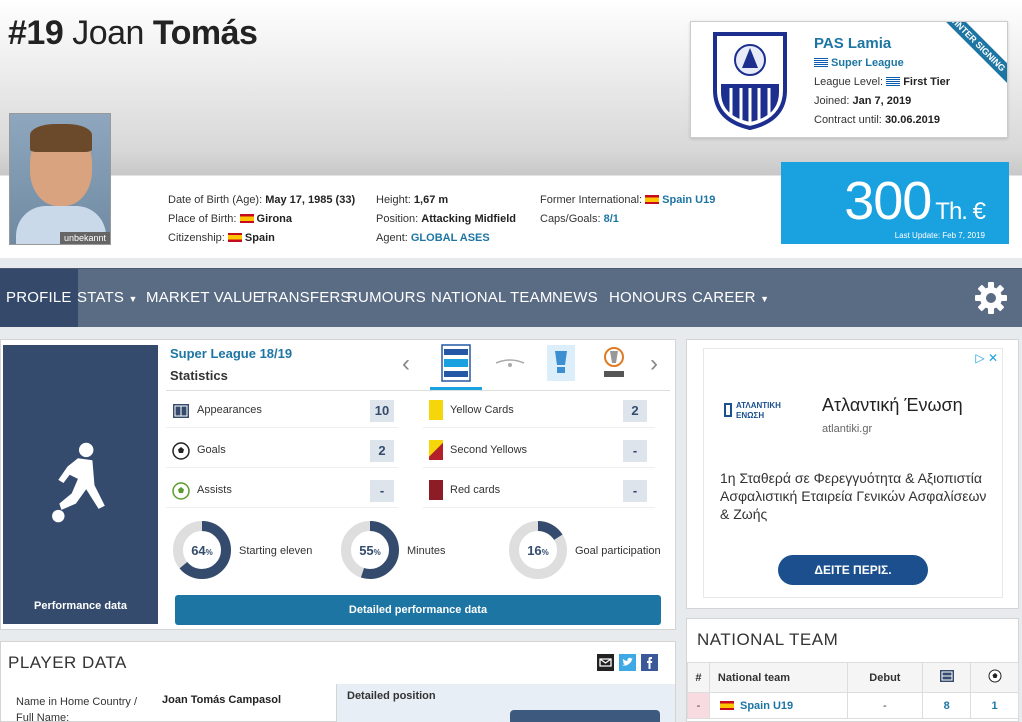  I want to click on citizenship-value: Spain, so click(259, 238).